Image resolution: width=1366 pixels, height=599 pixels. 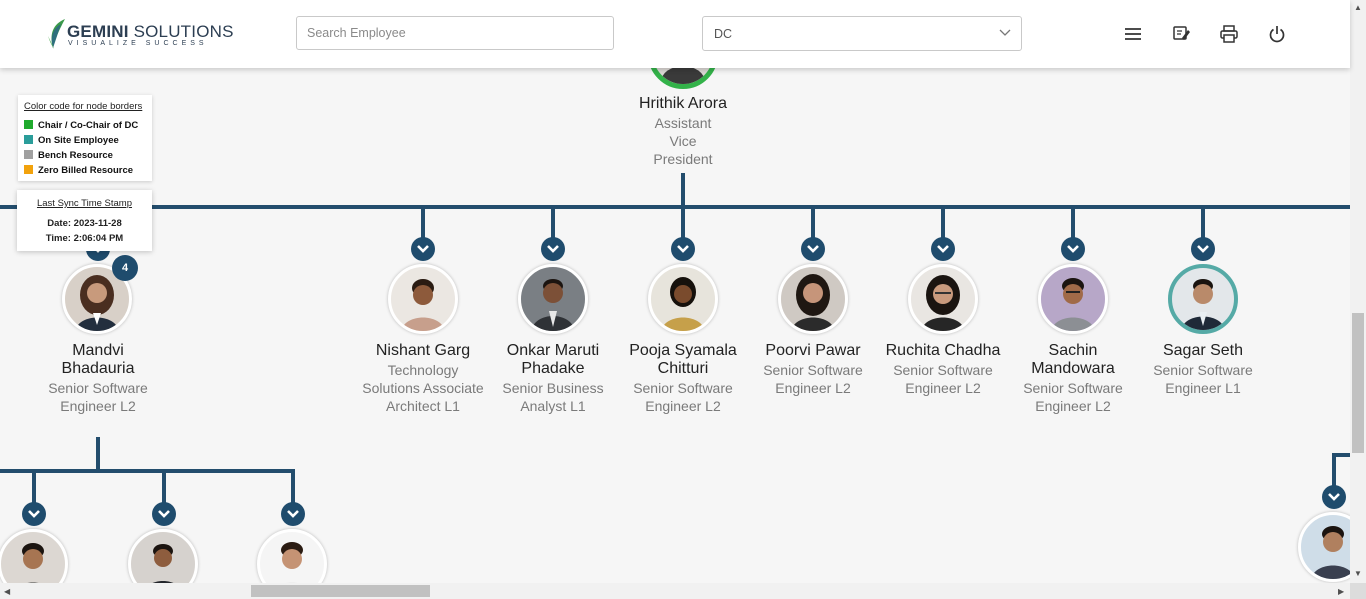 What do you see at coordinates (71, 141) in the screenshot?
I see `legend-item: On Site Employee` at bounding box center [71, 141].